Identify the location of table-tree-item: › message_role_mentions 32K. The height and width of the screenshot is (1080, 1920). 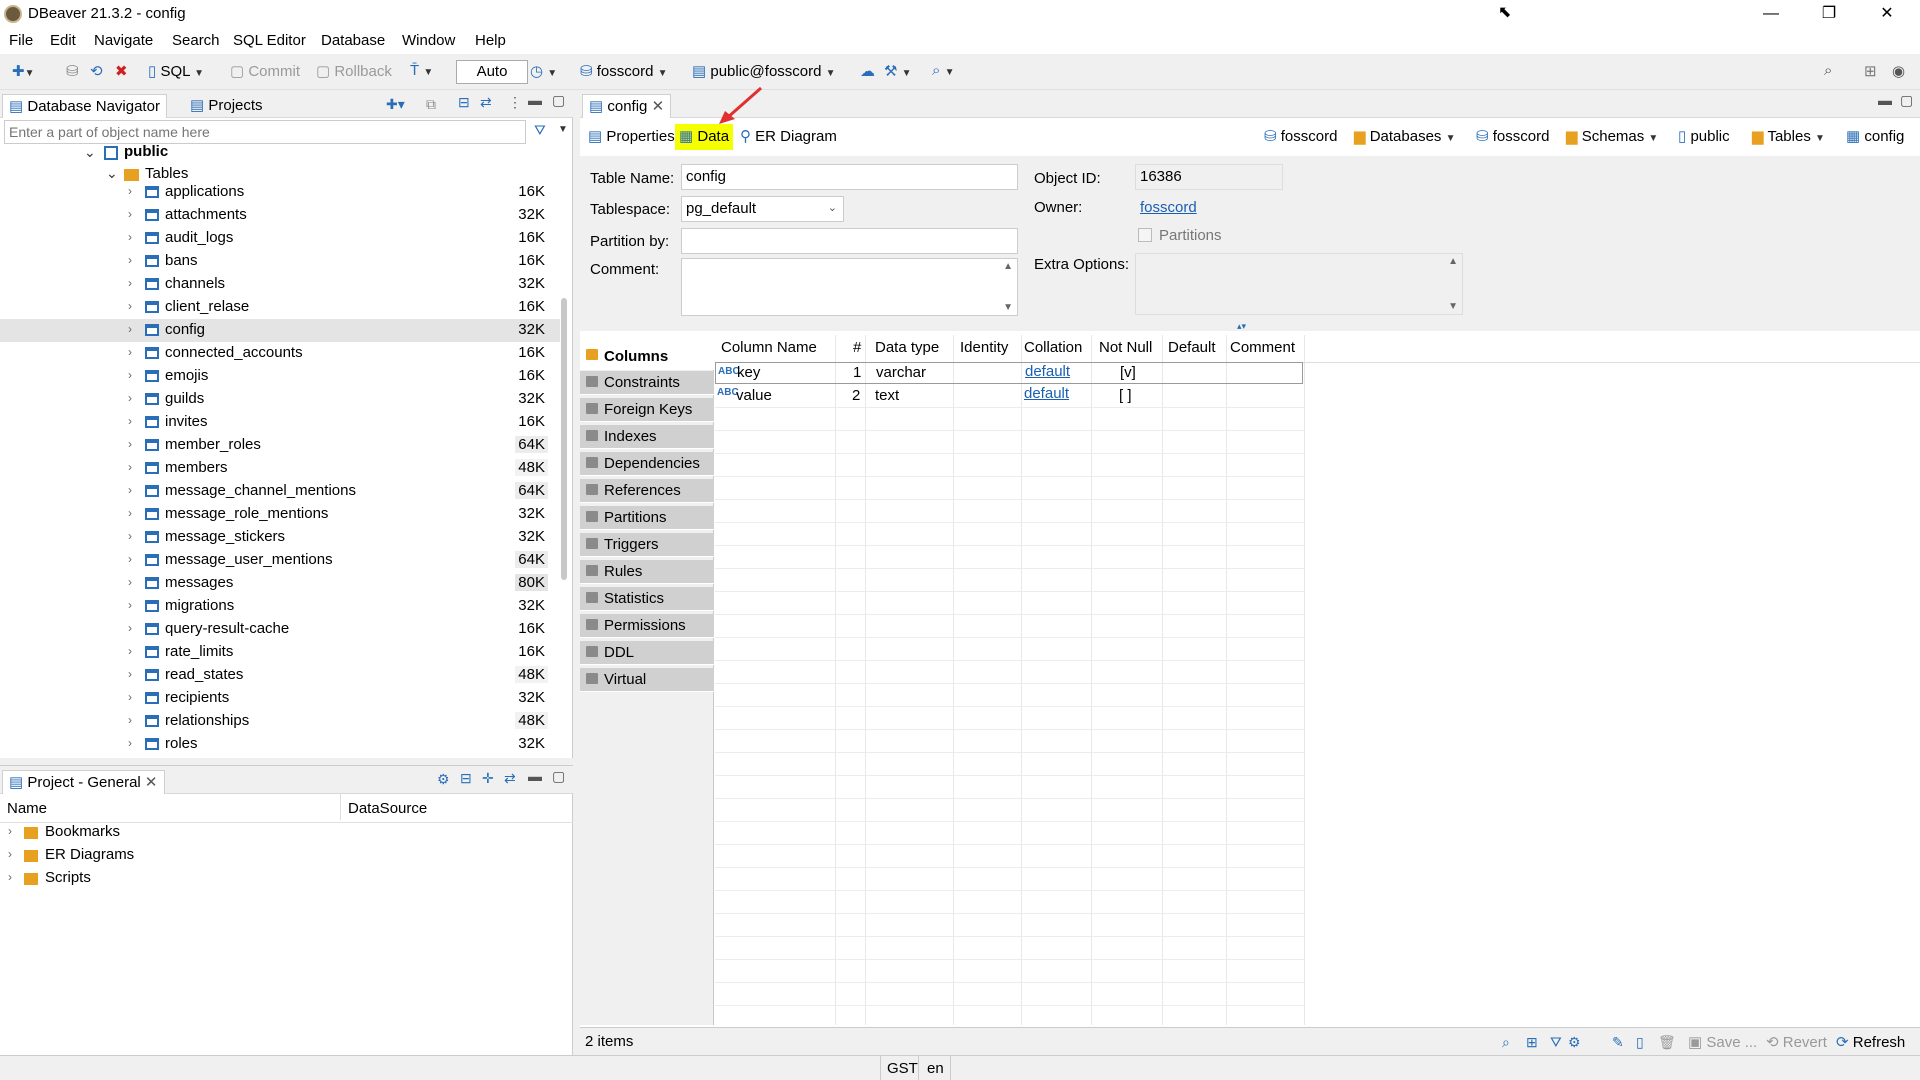
(280, 514).